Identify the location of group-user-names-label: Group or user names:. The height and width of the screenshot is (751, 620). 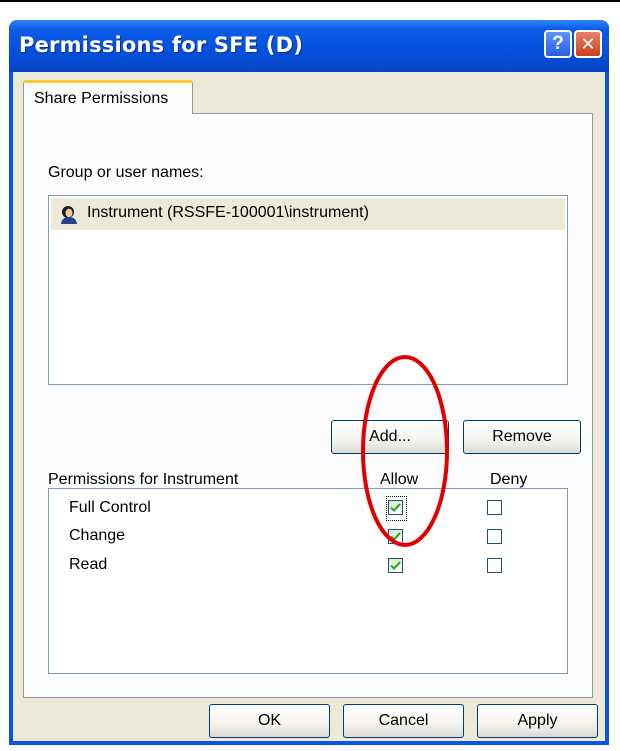
(126, 172).